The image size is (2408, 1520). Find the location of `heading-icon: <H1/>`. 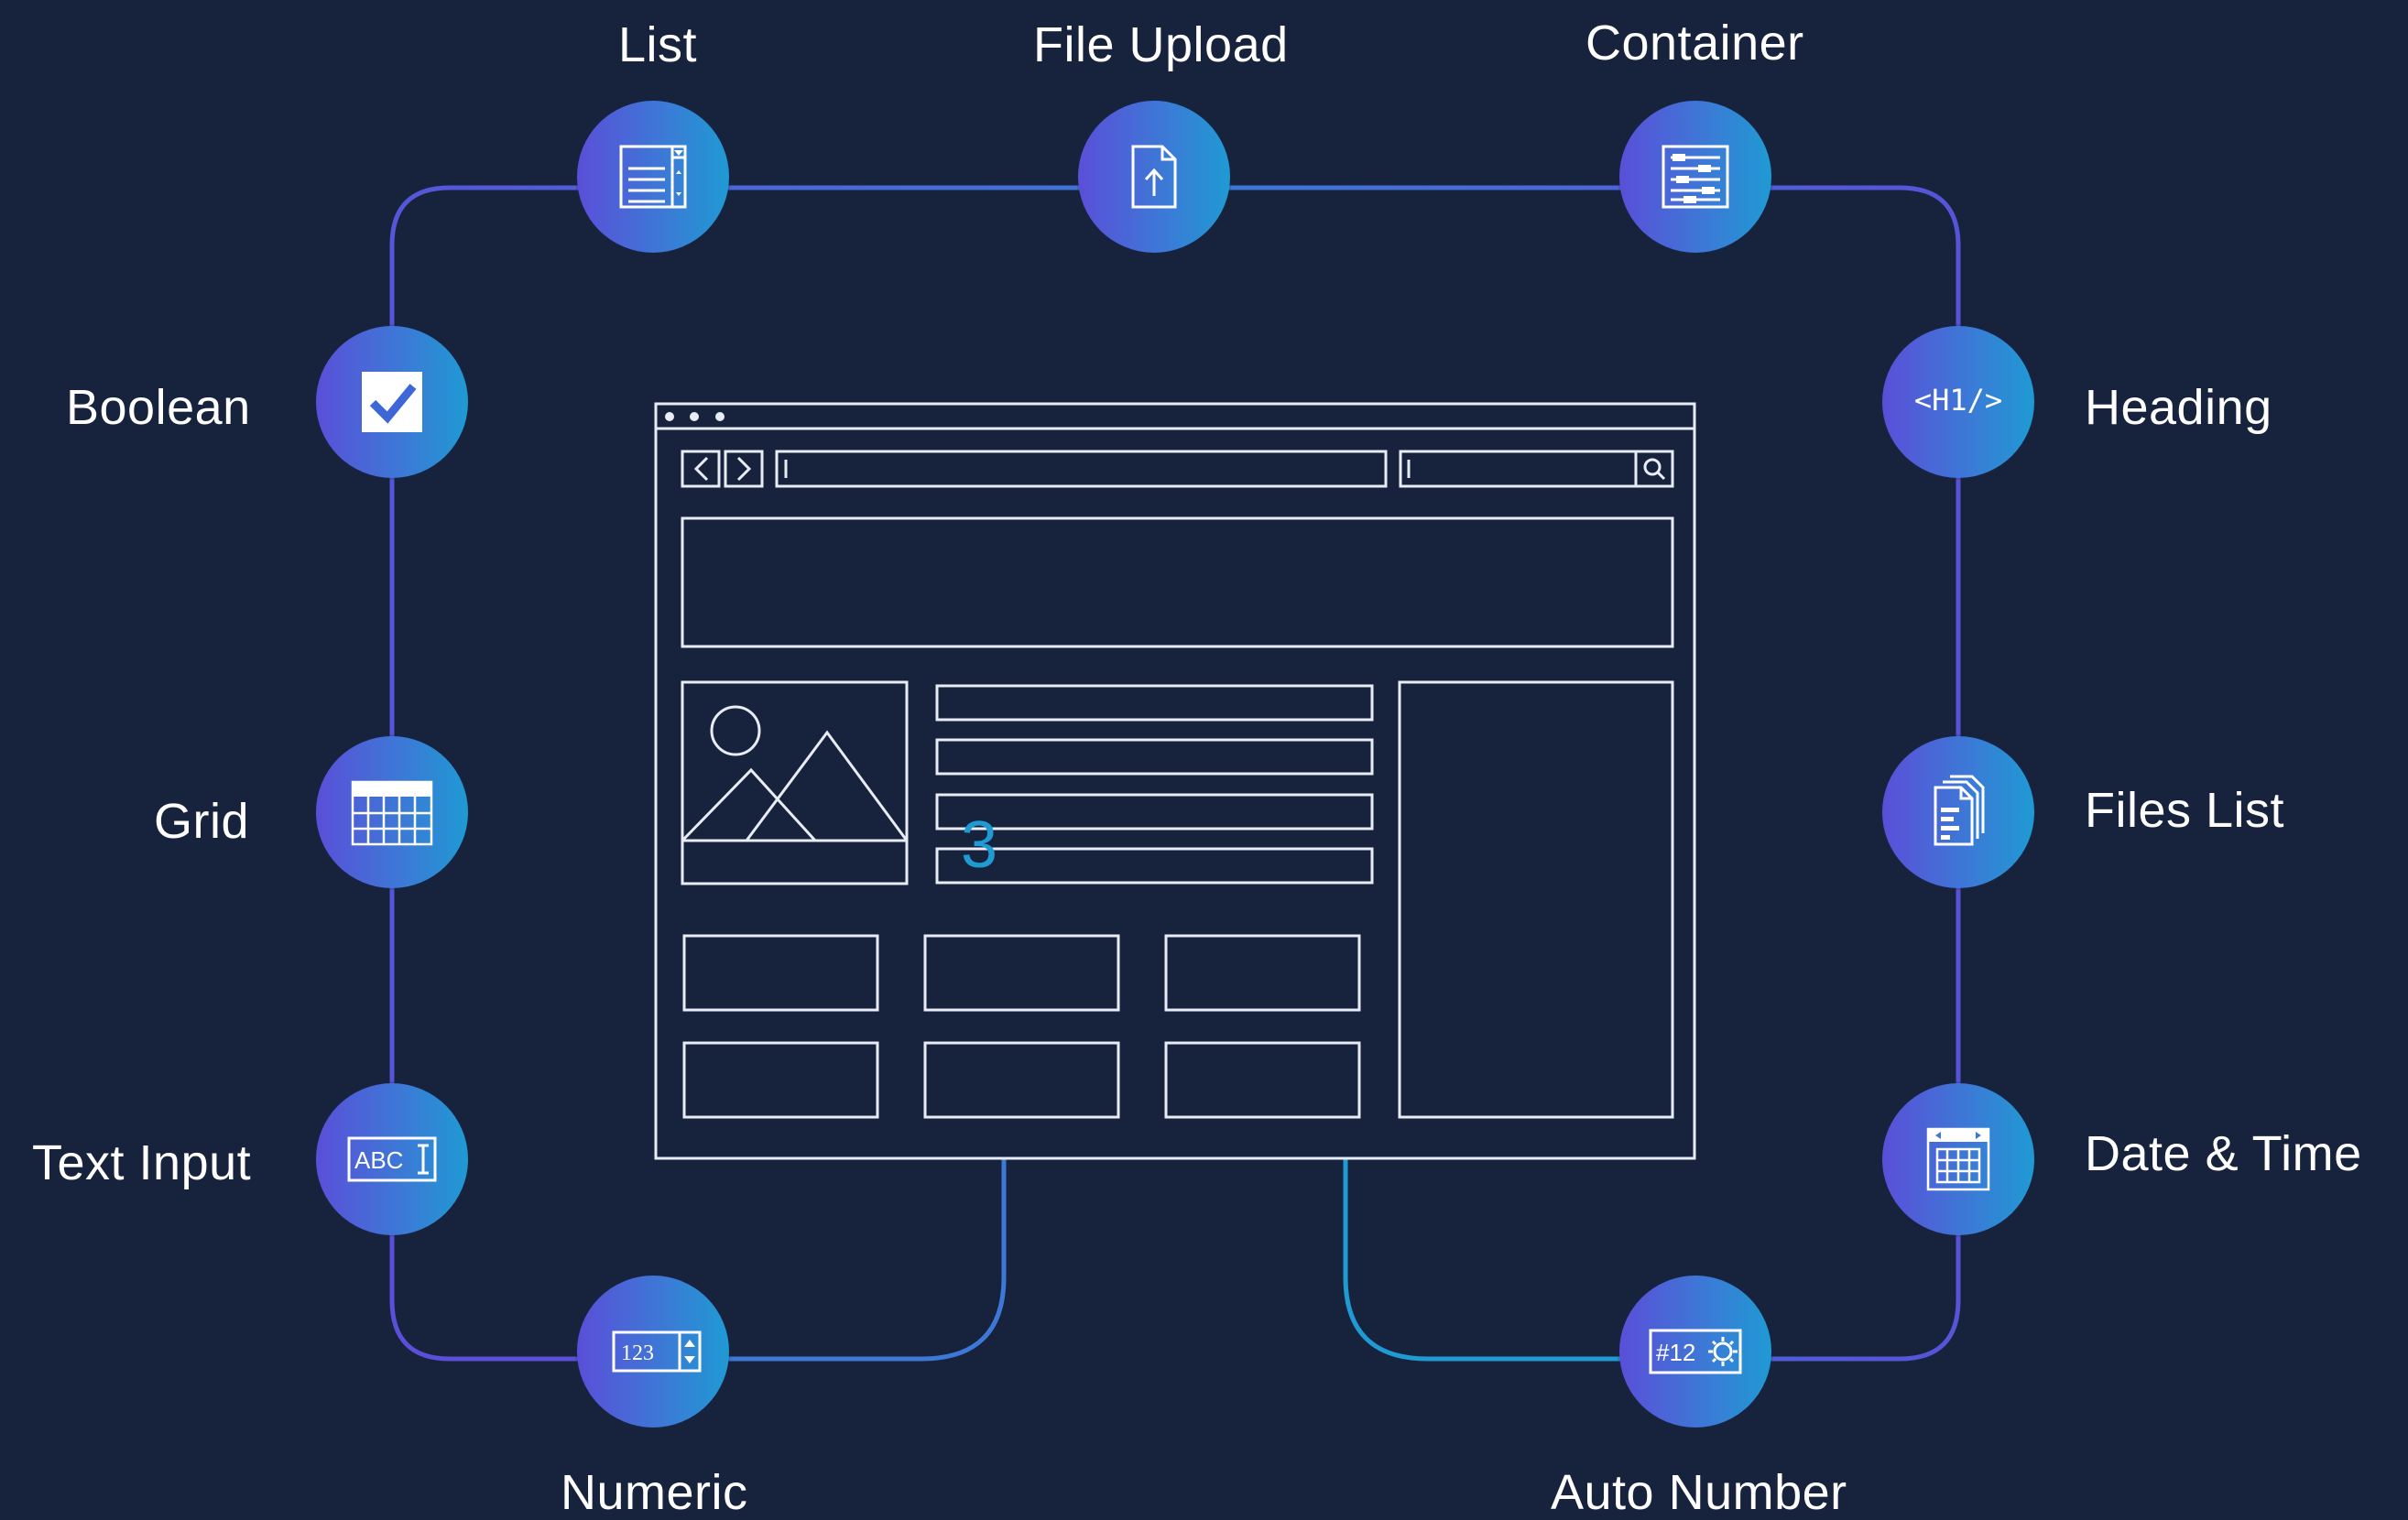

heading-icon: <H1/> is located at coordinates (1958, 400).